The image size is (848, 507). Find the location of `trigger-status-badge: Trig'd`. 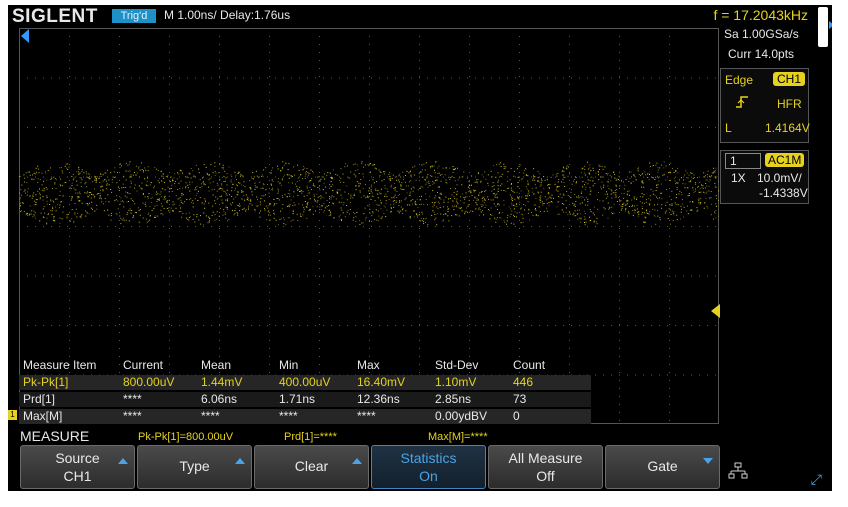

trigger-status-badge: Trig'd is located at coordinates (134, 16).